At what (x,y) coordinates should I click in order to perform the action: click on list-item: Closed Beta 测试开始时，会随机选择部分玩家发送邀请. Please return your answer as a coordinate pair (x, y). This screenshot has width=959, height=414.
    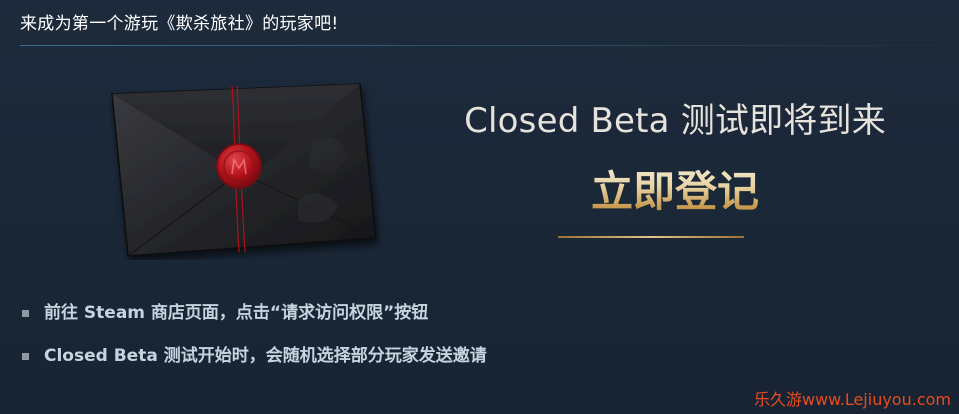
    Looking at the image, I should click on (372, 356).